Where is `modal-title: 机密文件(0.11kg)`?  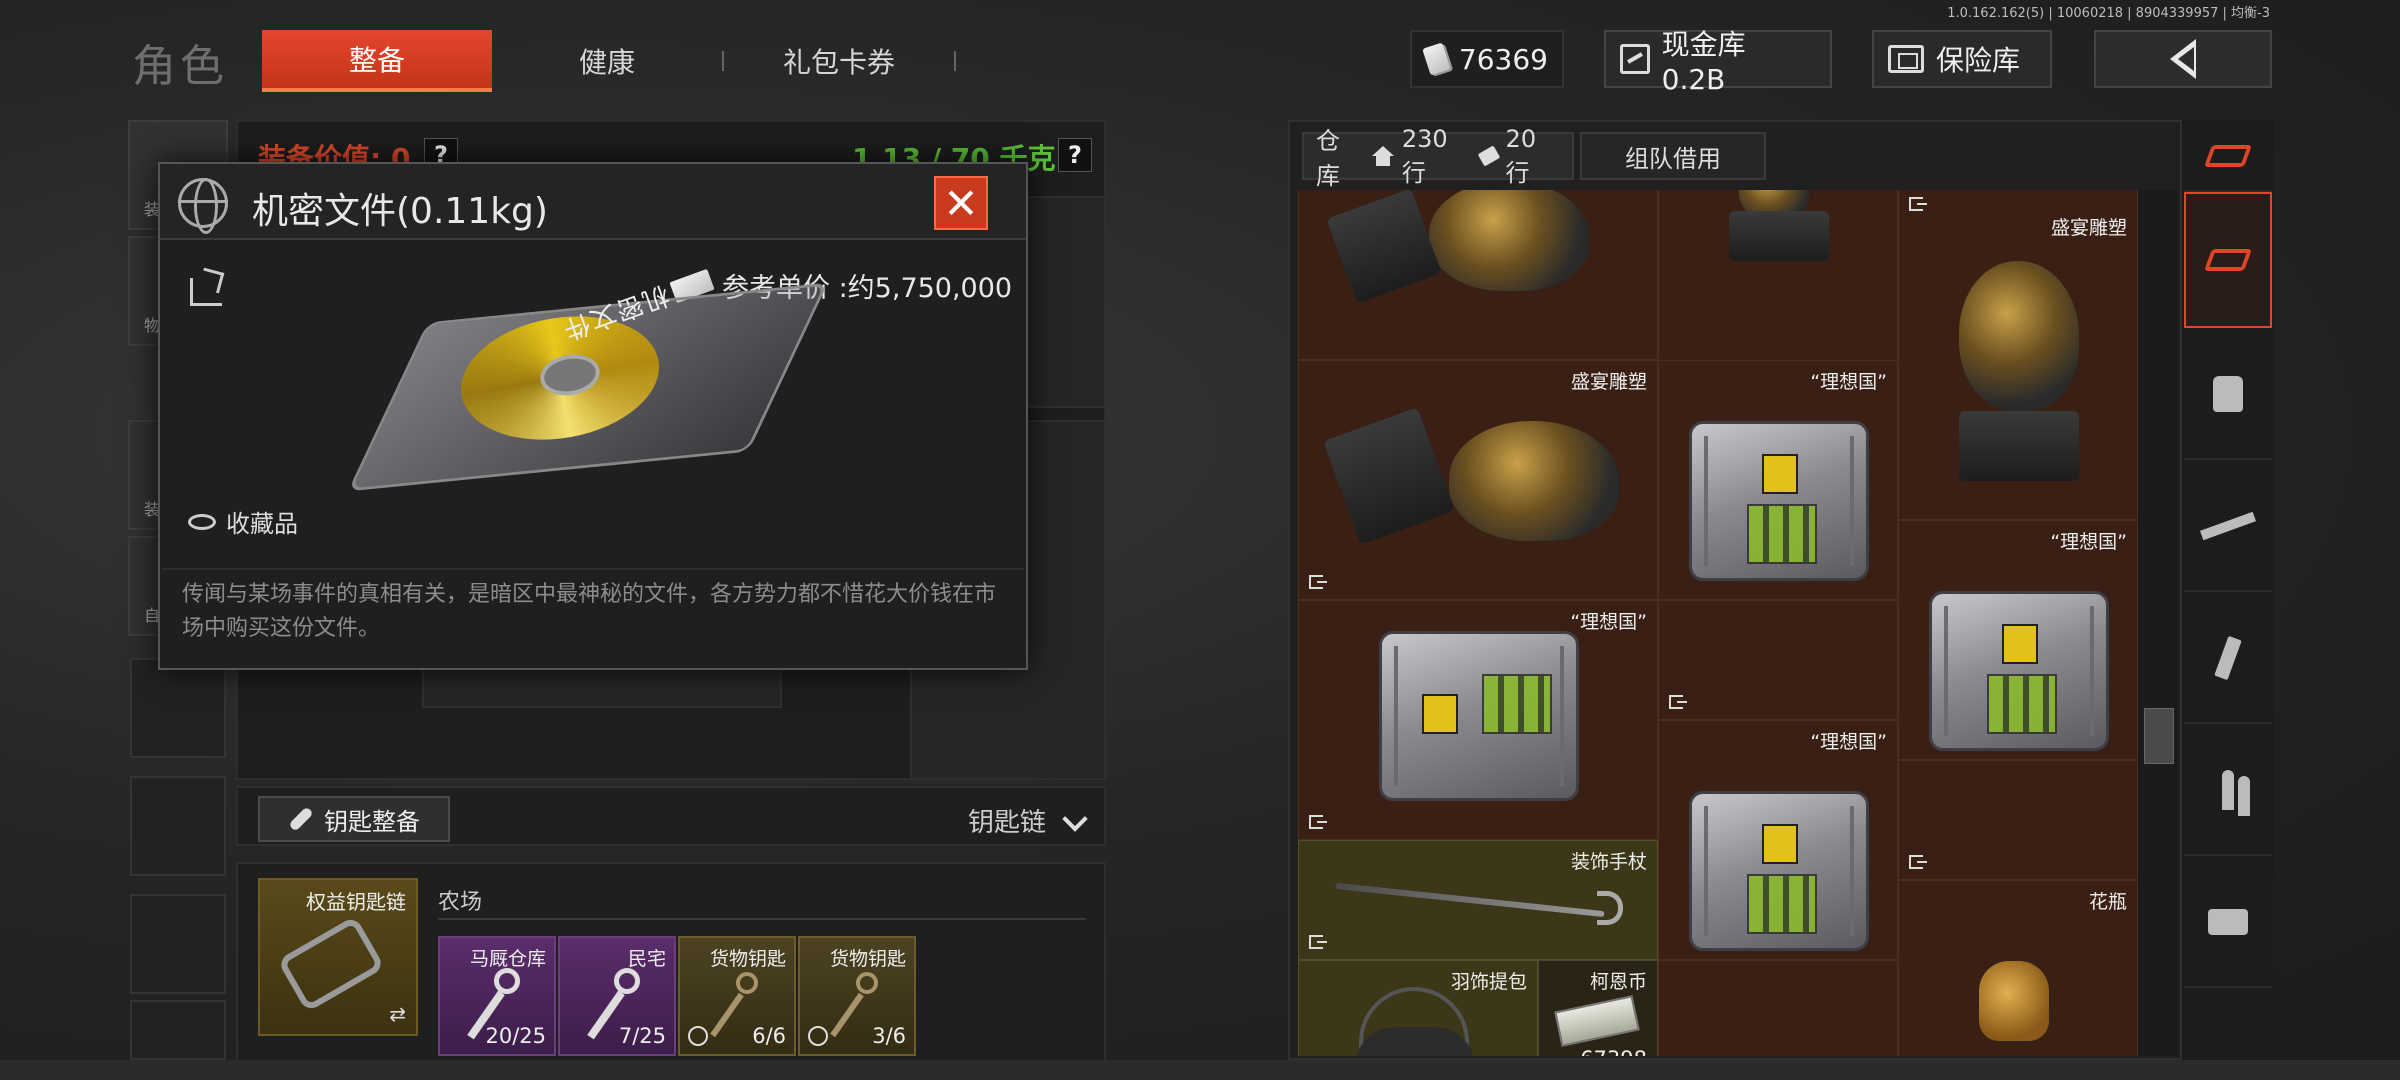 modal-title: 机密文件(0.11kg) is located at coordinates (400, 211).